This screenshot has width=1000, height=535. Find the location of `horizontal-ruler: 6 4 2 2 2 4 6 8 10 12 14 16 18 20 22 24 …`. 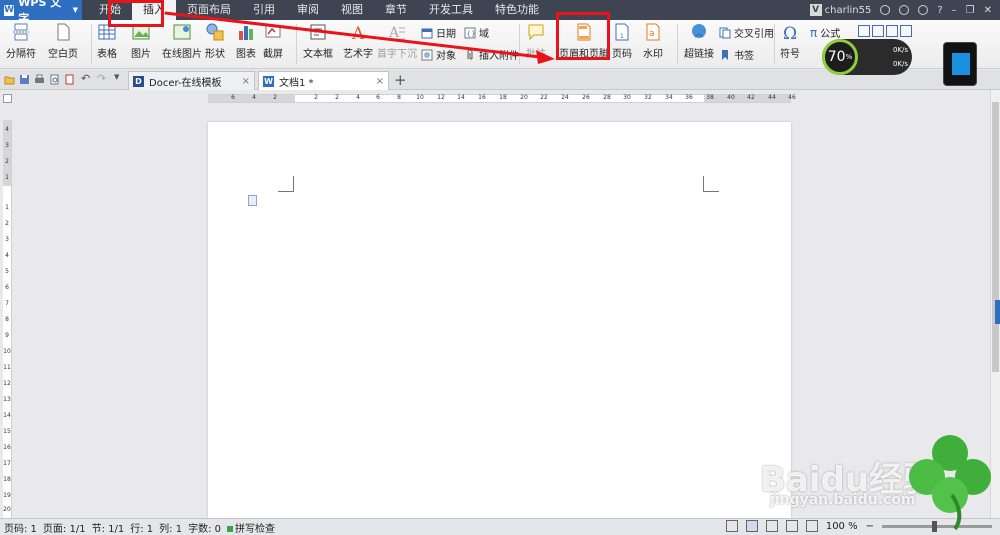

horizontal-ruler: 6 4 2 2 2 4 6 8 10 12 14 16 18 20 22 24 … is located at coordinates (502, 98).